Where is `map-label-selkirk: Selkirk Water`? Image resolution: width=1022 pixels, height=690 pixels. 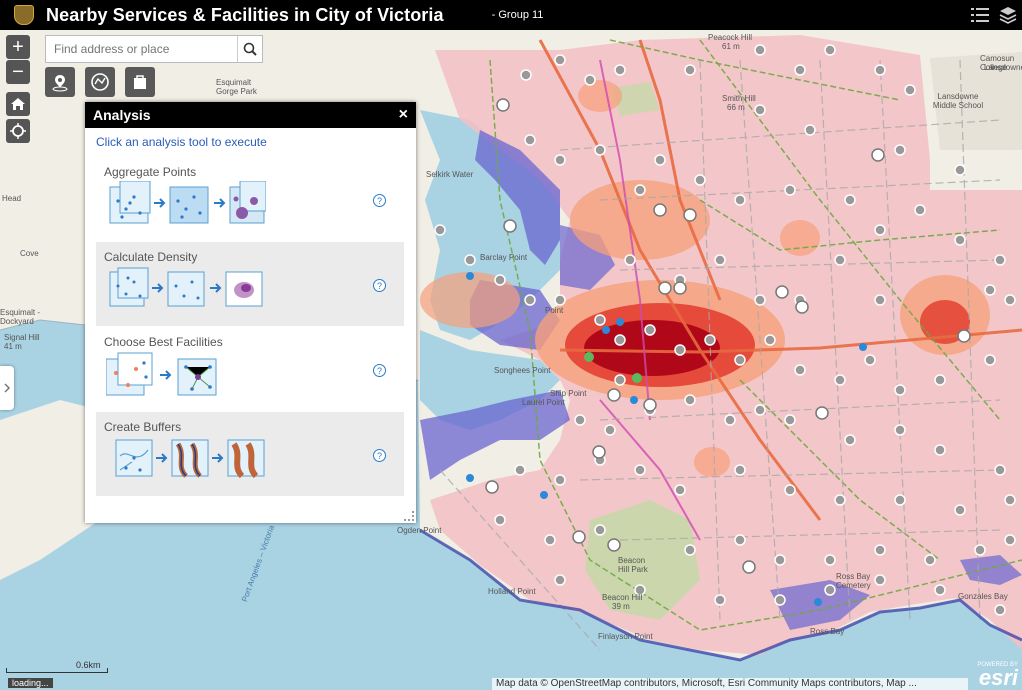
map-label-selkirk: Selkirk Water is located at coordinates (450, 174).